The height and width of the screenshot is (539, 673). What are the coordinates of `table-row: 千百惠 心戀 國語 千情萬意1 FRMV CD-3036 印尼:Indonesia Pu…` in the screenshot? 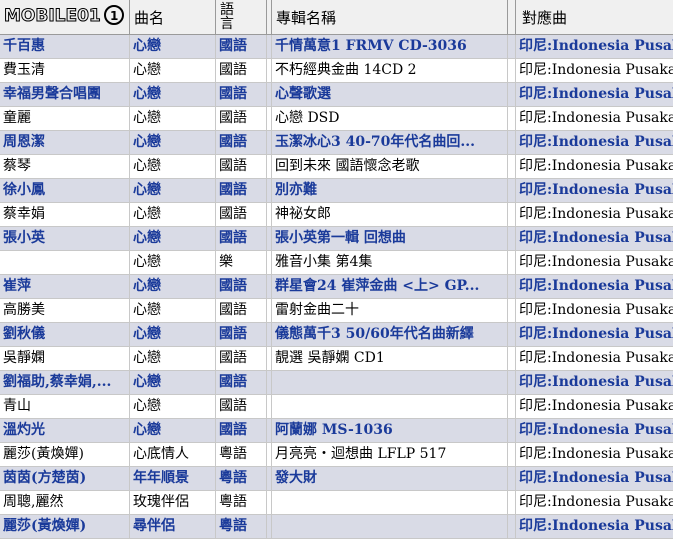 It's located at (336, 47).